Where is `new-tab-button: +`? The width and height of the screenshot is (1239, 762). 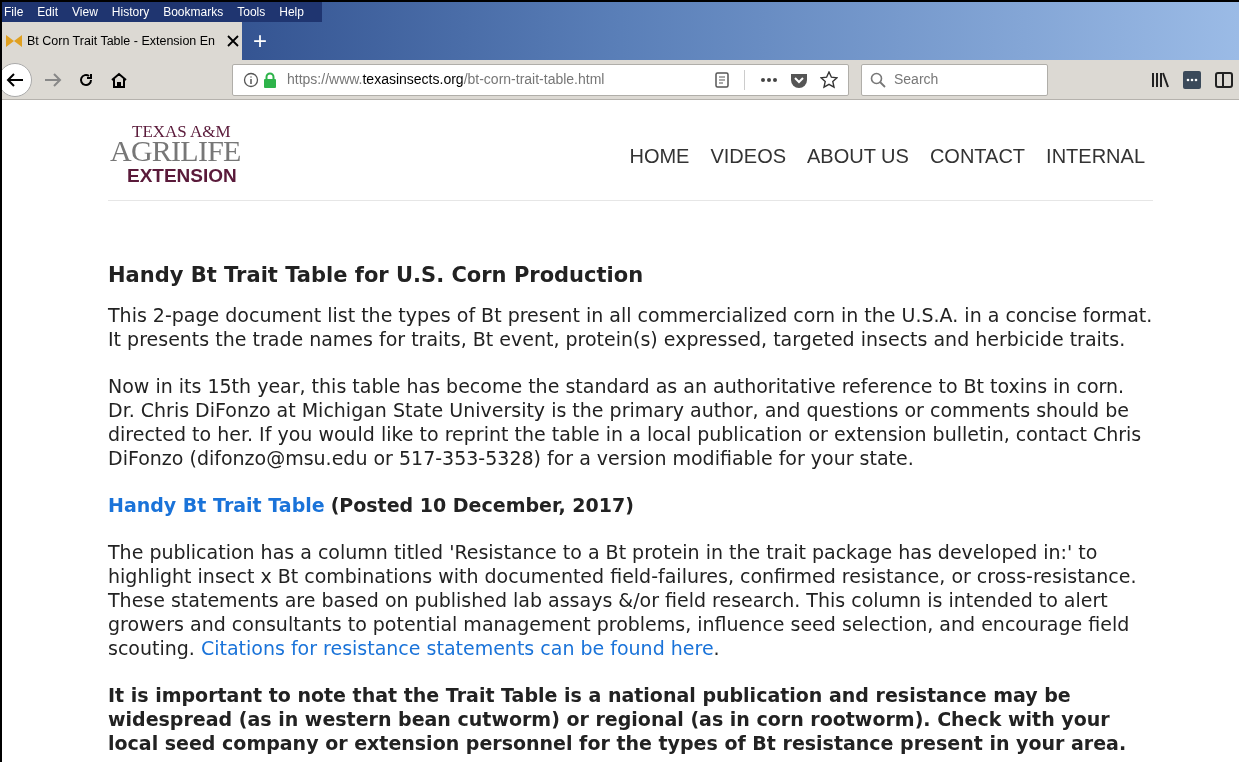 new-tab-button: + is located at coordinates (260, 41).